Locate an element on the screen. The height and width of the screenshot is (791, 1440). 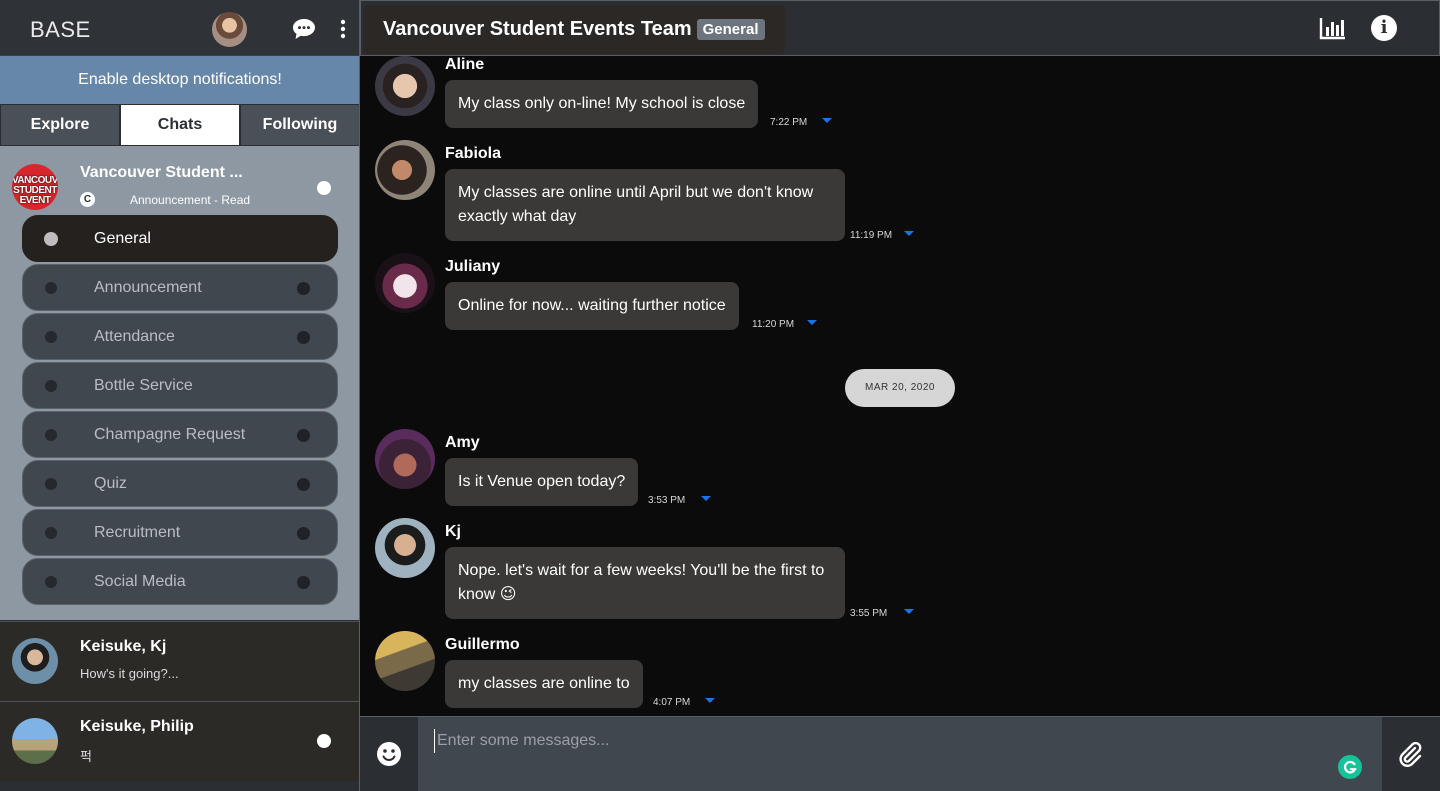
emoji-icon is located at coordinates (389, 754).